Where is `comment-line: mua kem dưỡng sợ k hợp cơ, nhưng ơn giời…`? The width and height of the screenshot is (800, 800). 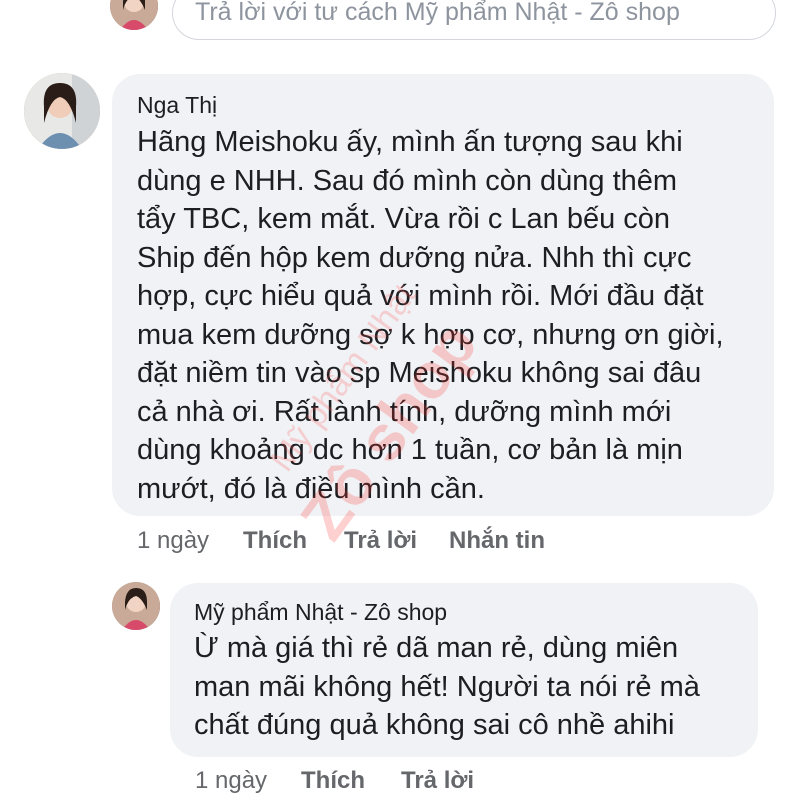 comment-line: mua kem dưỡng sợ k hợp cơ, nhưng ơn giời… is located at coordinates (430, 334).